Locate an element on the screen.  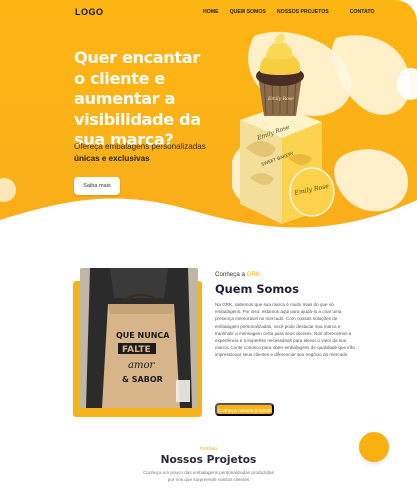
about-kicker-prefix: Conheça a is located at coordinates (231, 274).